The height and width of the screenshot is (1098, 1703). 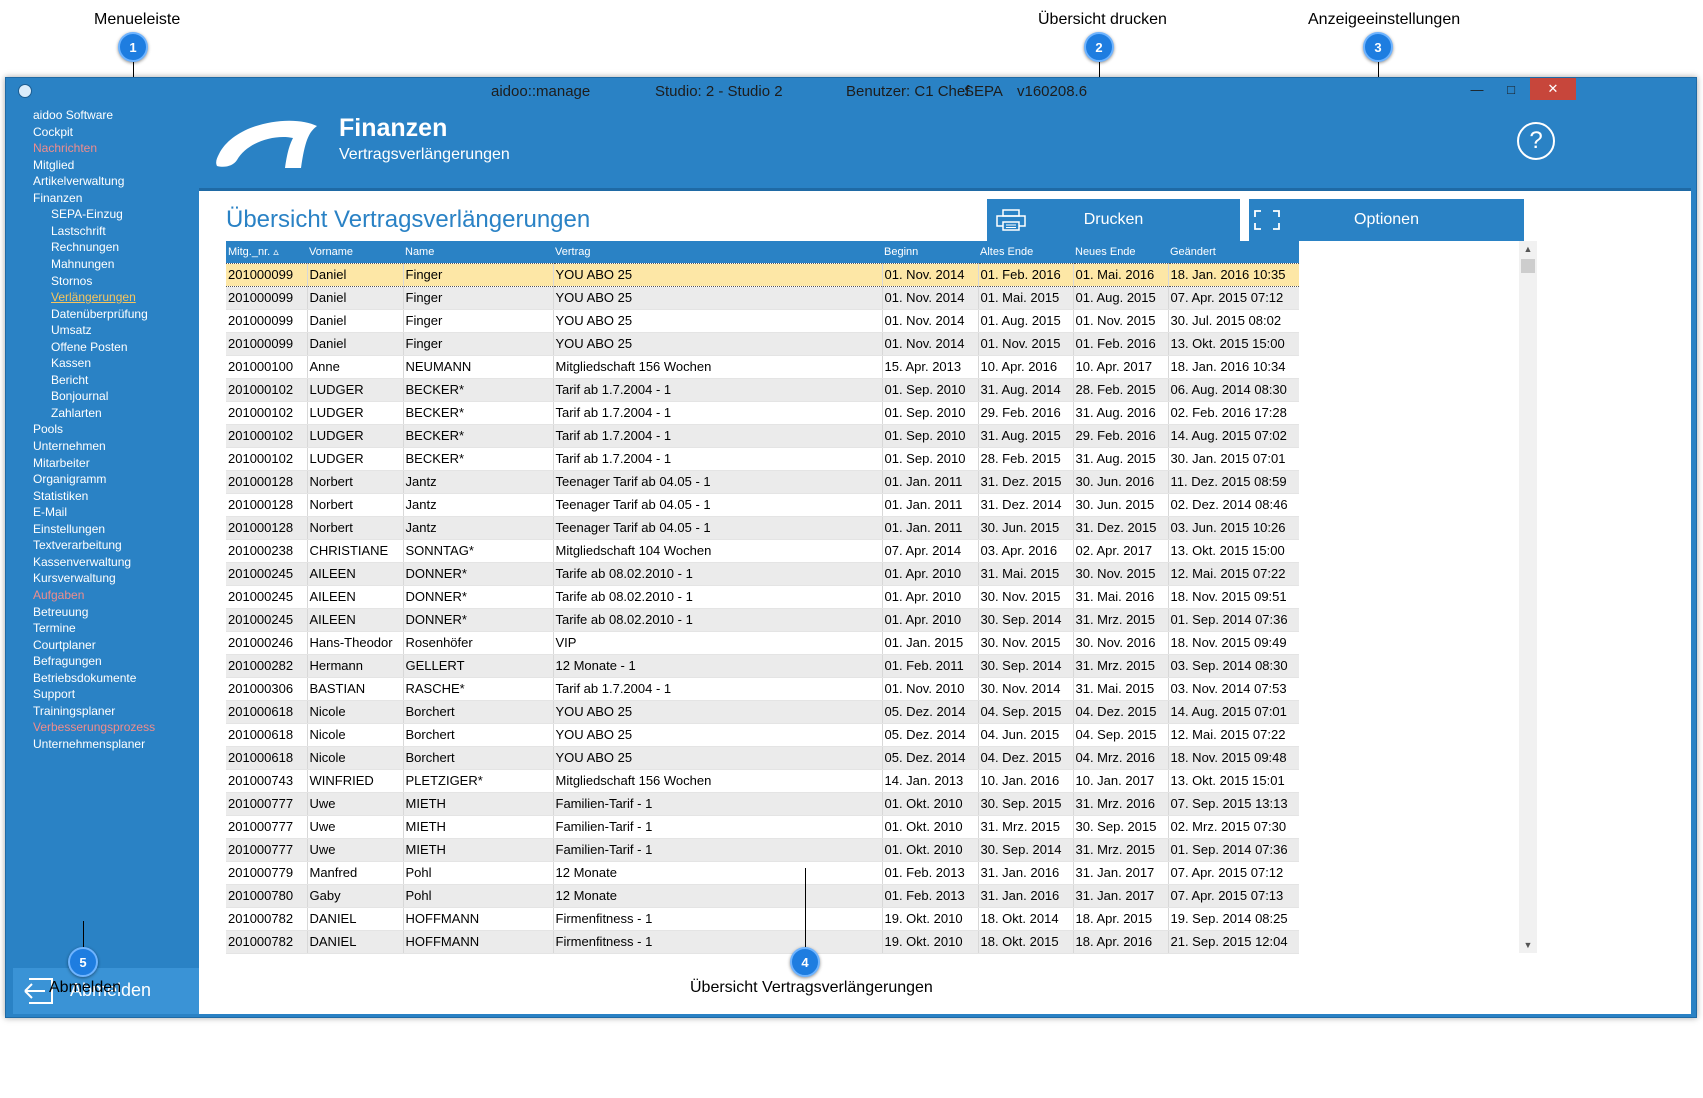 I want to click on sidebar-item-kassenverwaltung: Kassenverwaltung, so click(x=82, y=562).